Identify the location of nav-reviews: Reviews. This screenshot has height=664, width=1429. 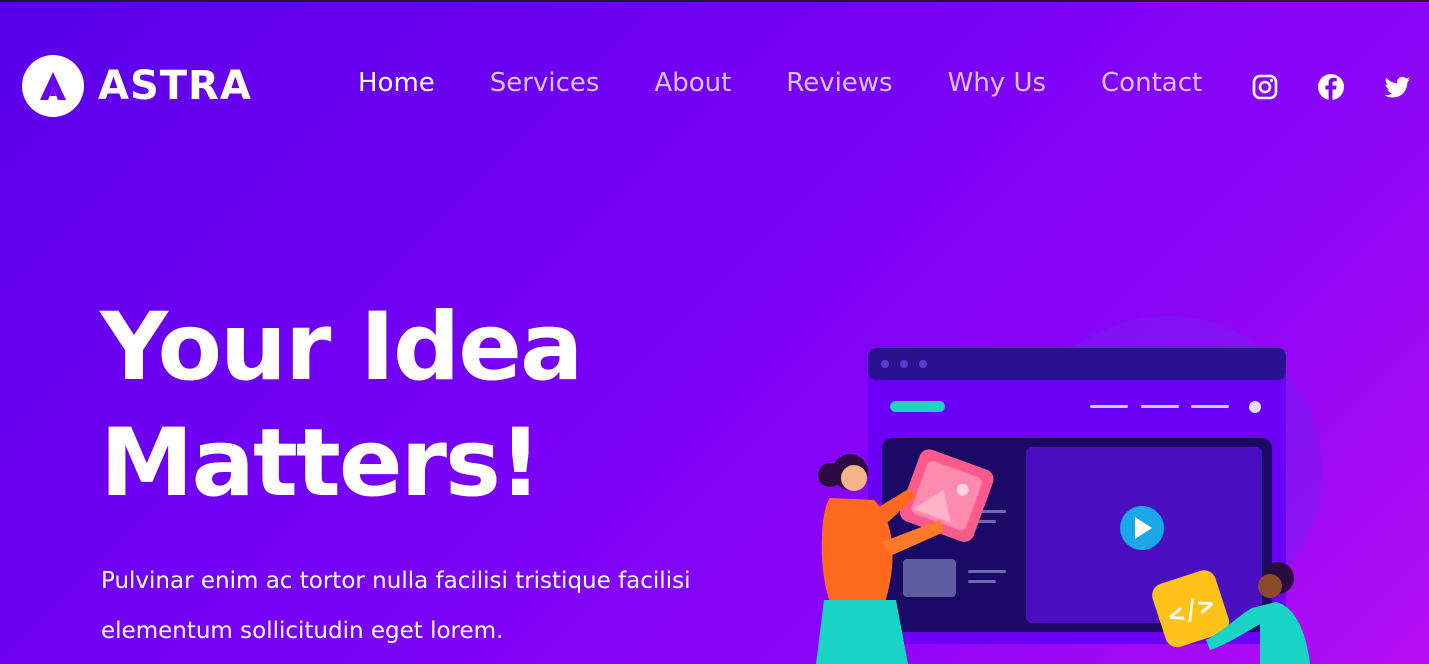
(839, 83).